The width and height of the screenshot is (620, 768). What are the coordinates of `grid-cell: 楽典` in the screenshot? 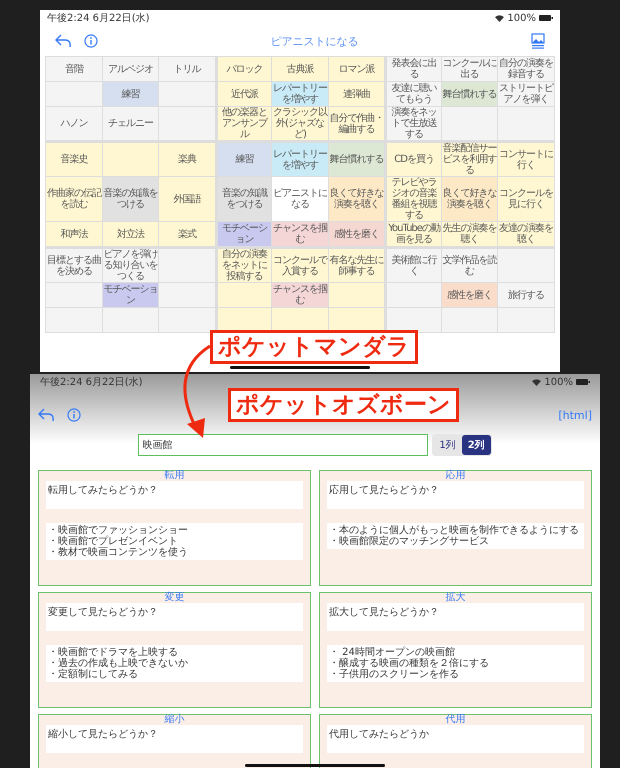 It's located at (187, 159).